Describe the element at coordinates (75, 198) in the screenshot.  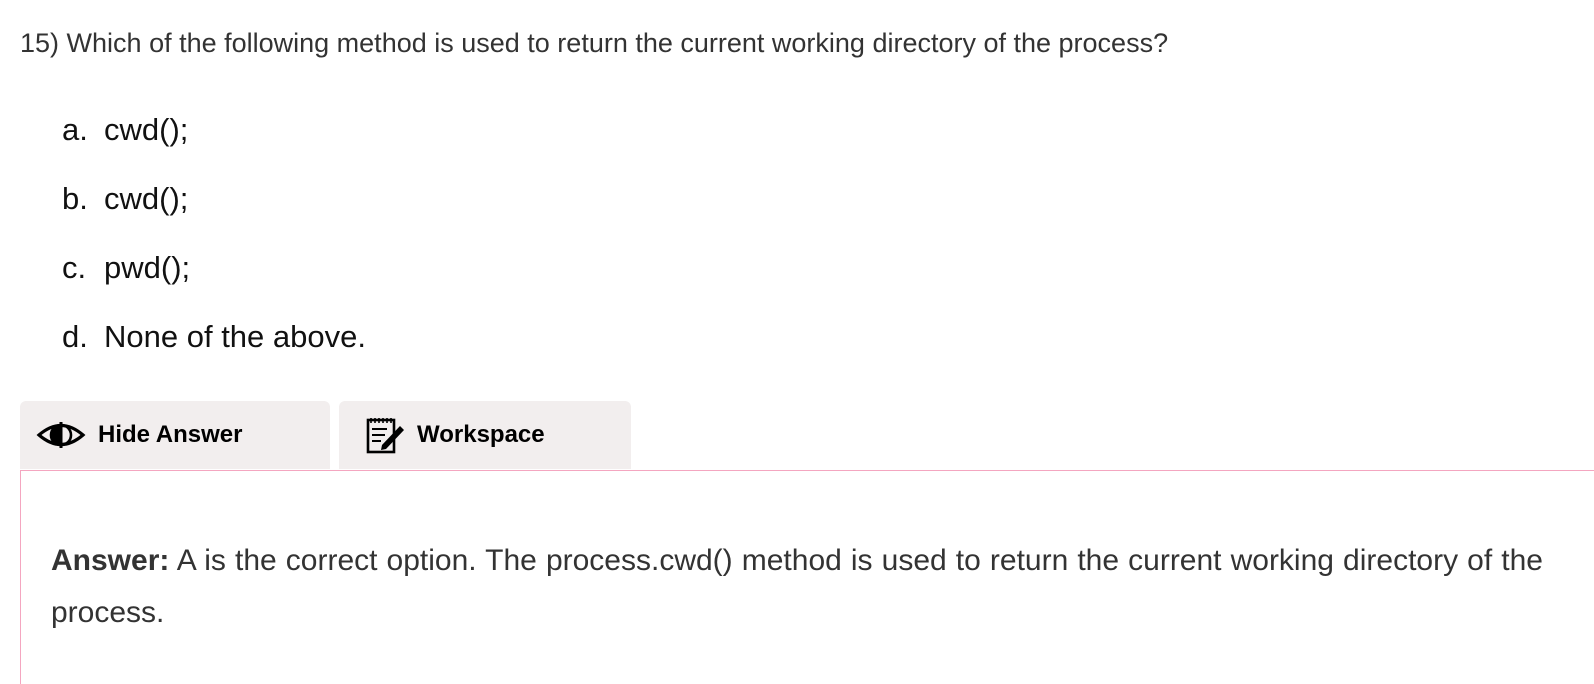
I see `option-letter: b.` at that location.